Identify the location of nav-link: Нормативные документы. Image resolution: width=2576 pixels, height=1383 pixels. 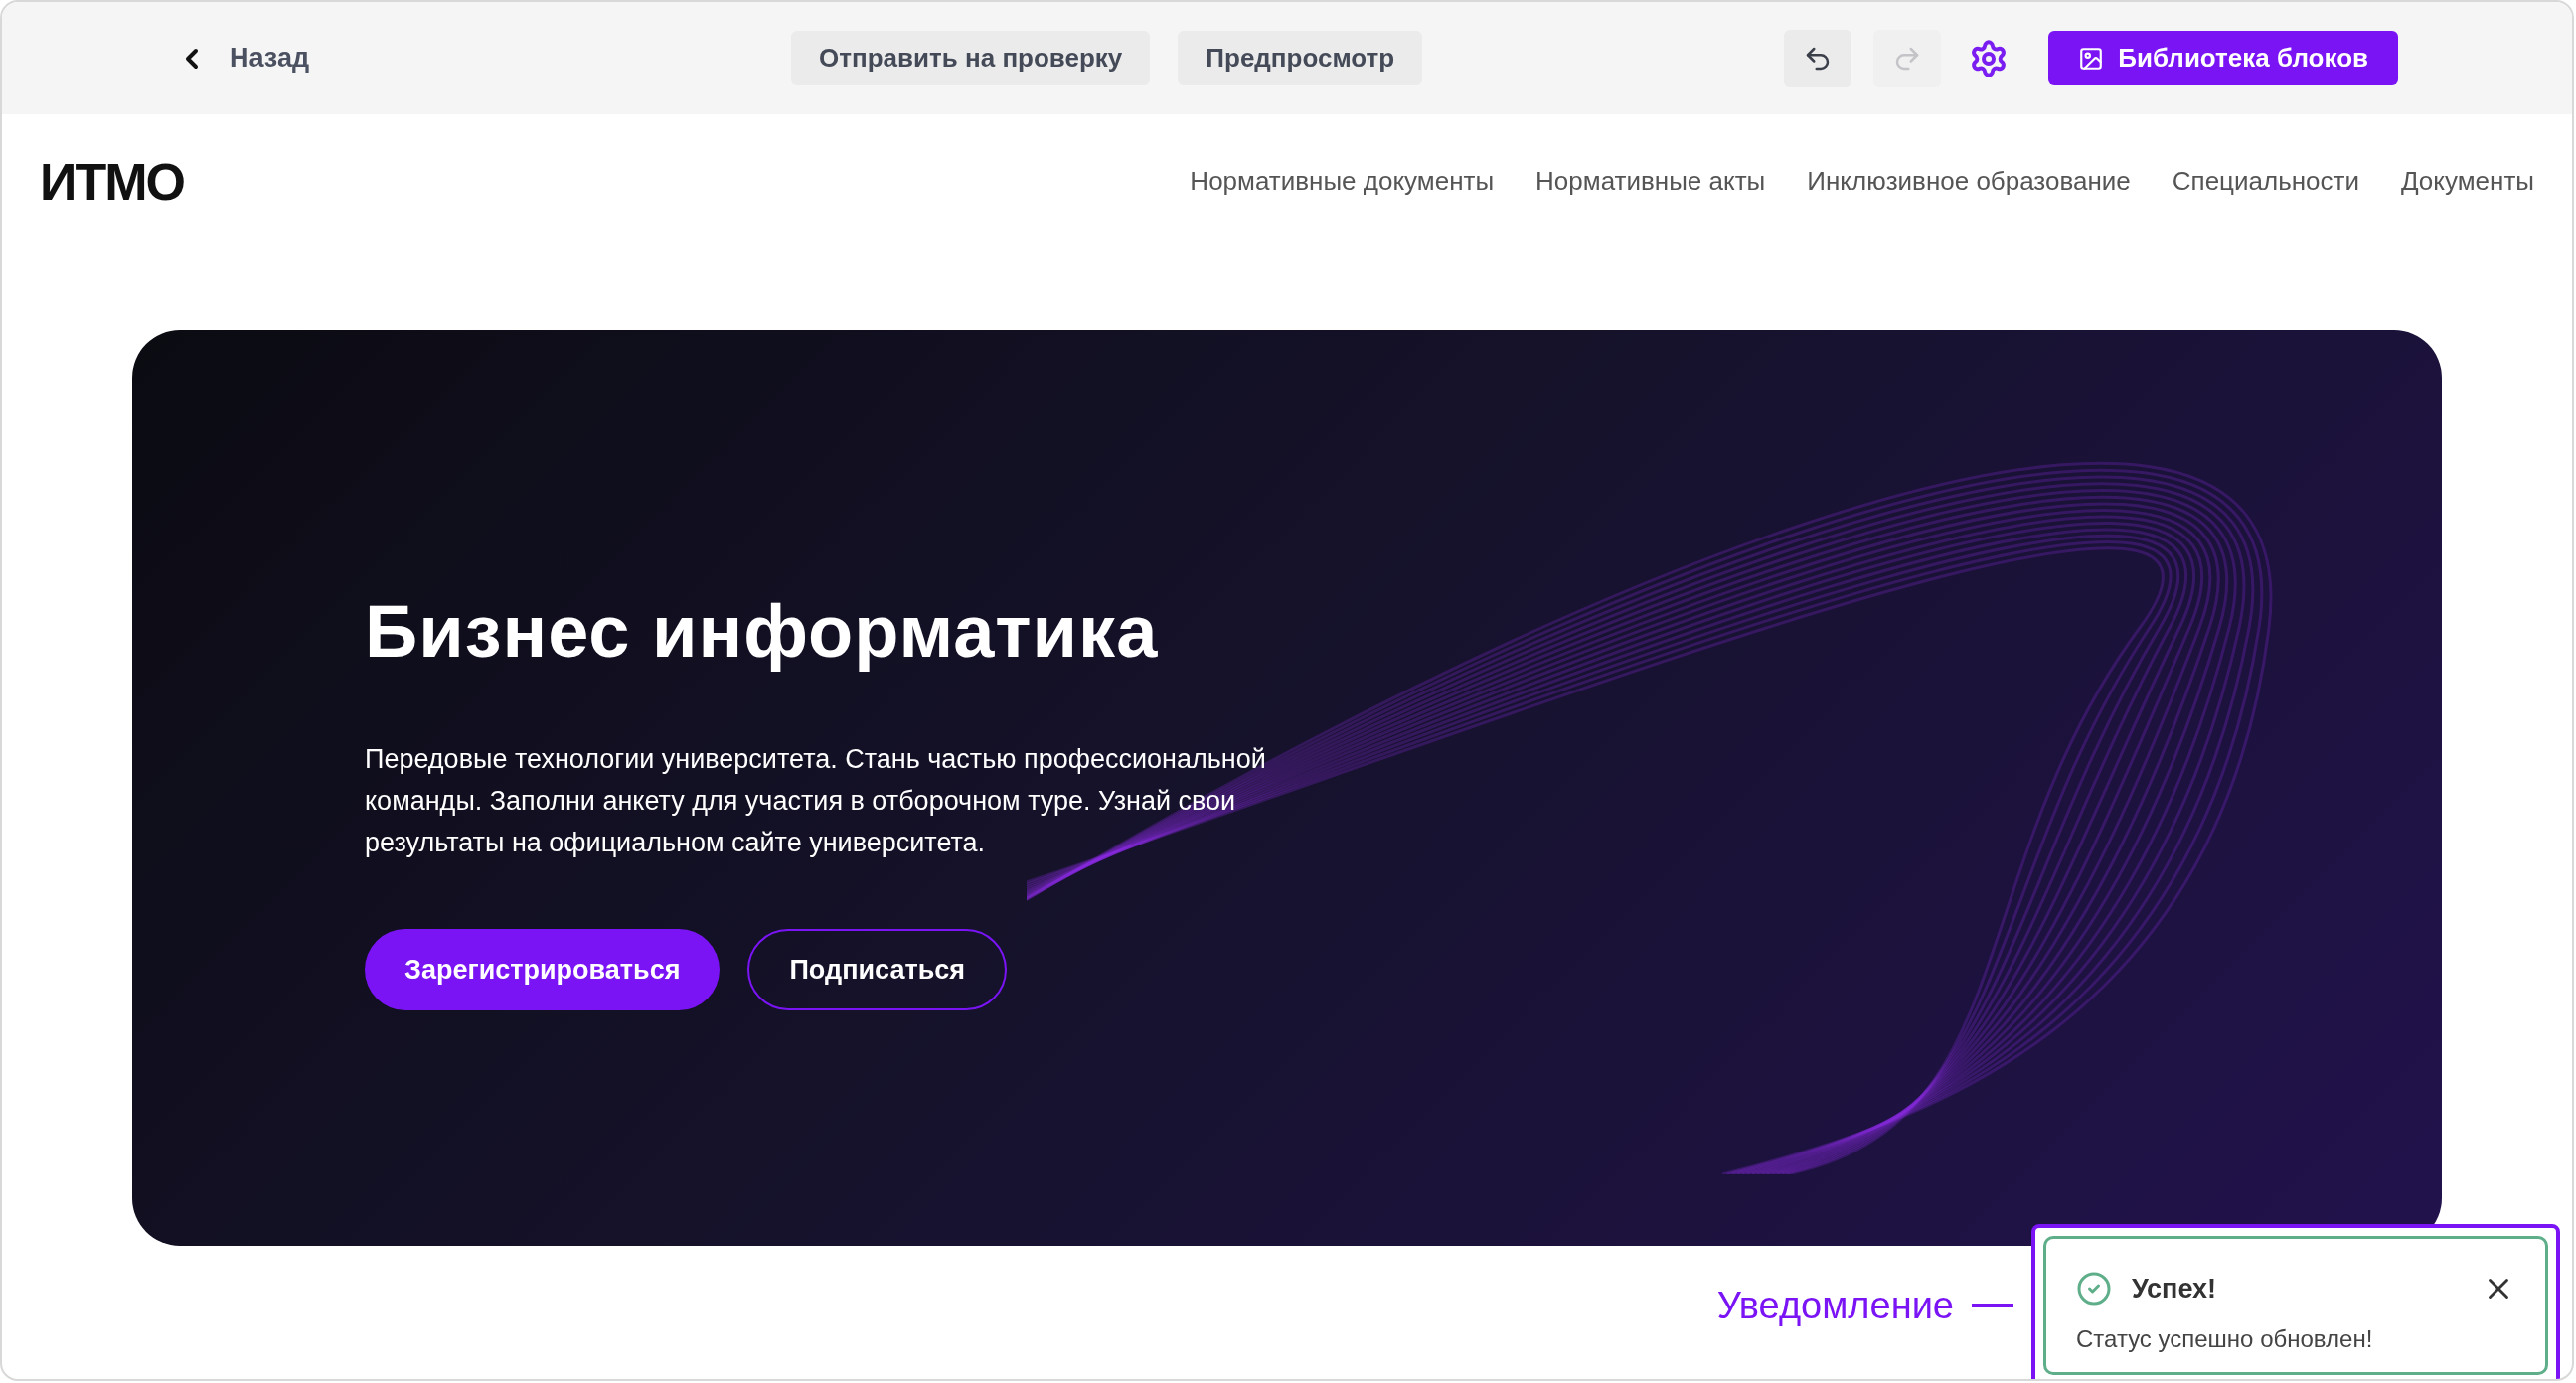
(1342, 182).